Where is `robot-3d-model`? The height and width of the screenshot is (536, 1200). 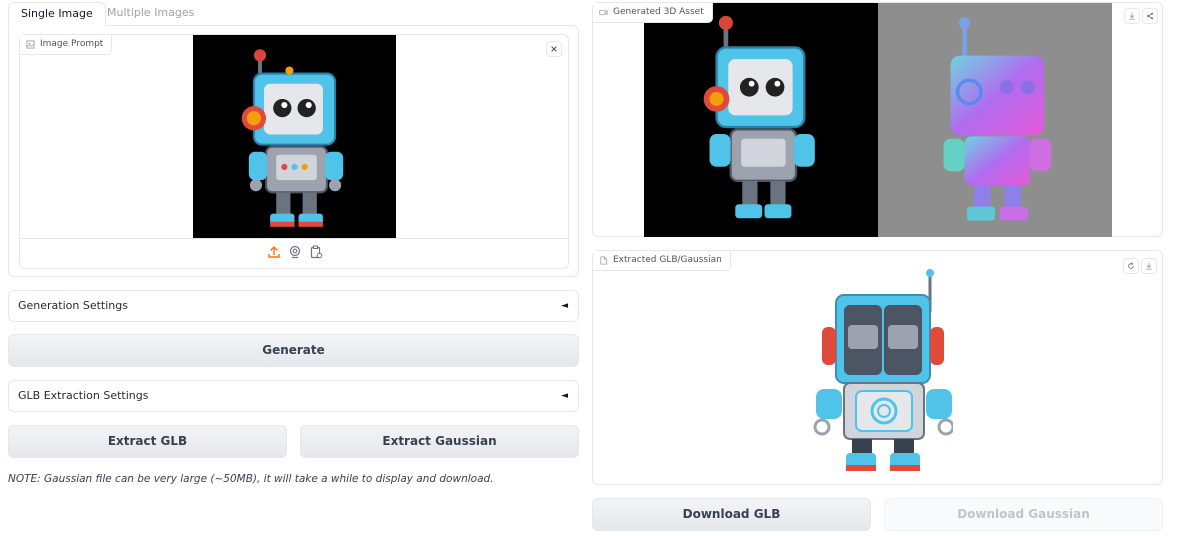 robot-3d-model is located at coordinates (884, 370).